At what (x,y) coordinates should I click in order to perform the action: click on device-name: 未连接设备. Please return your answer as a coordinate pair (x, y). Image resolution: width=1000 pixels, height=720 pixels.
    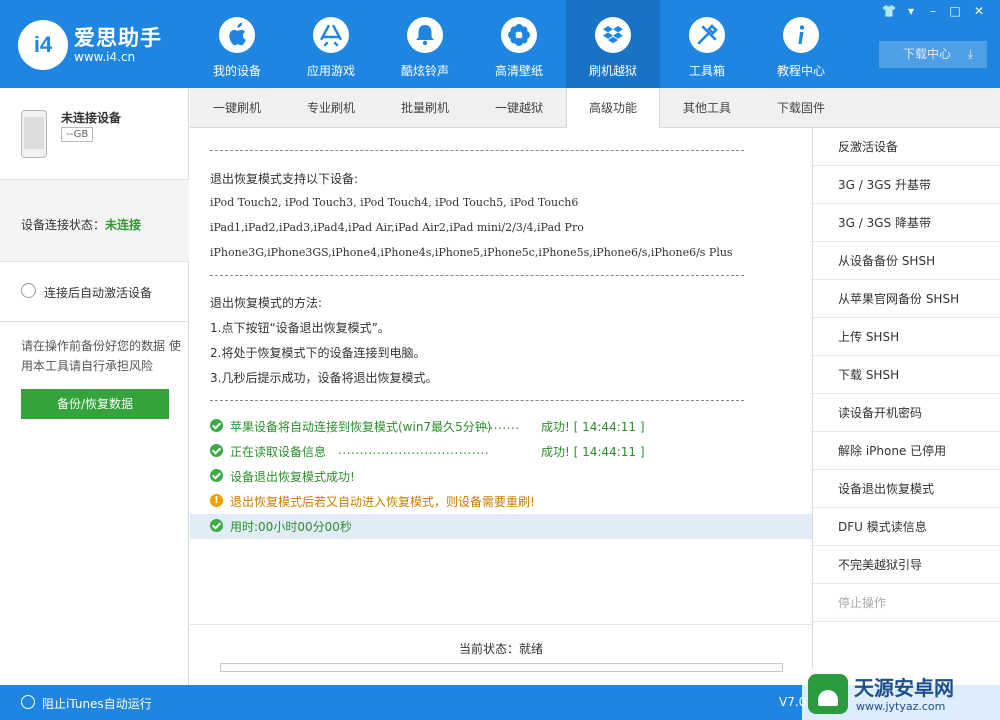
    Looking at the image, I should click on (91, 118).